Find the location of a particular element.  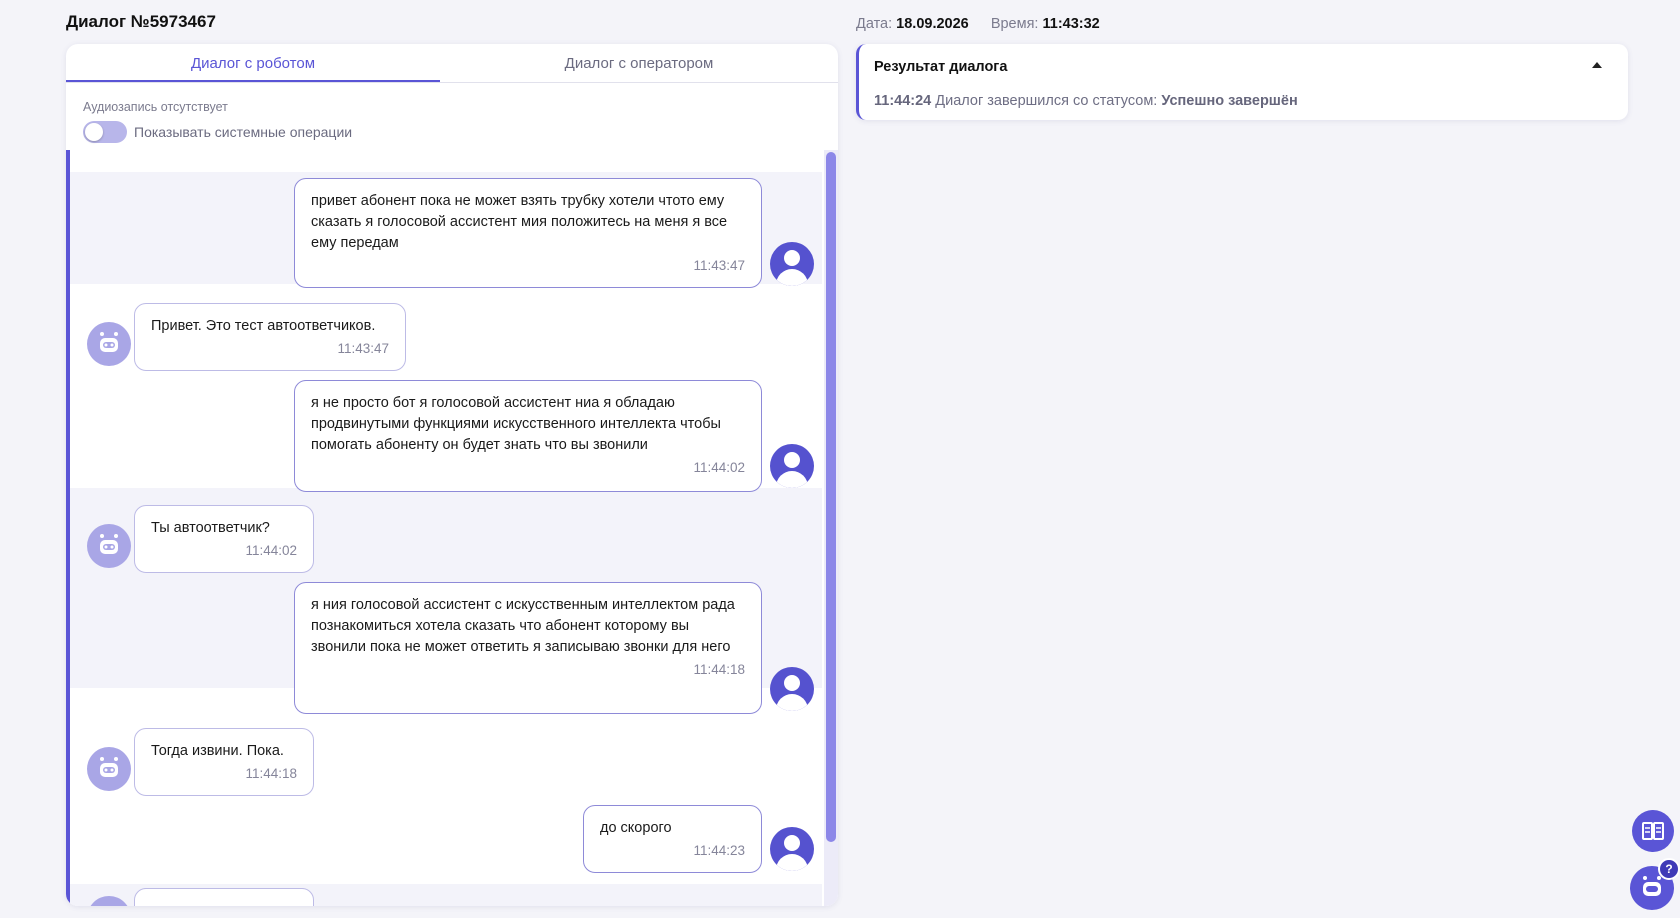

tab-operator-dialog: Диалог с оператором is located at coordinates (639, 63).